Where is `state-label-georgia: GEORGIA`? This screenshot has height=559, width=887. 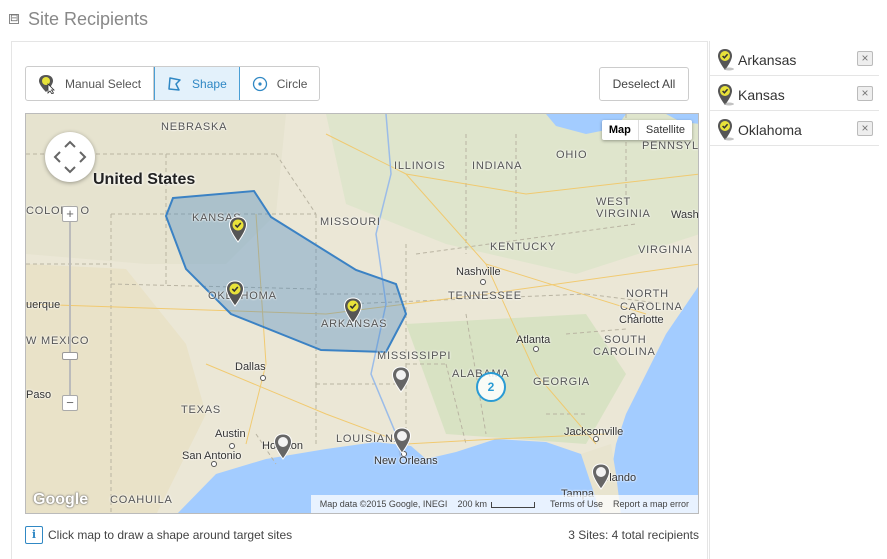 state-label-georgia: GEORGIA is located at coordinates (561, 382).